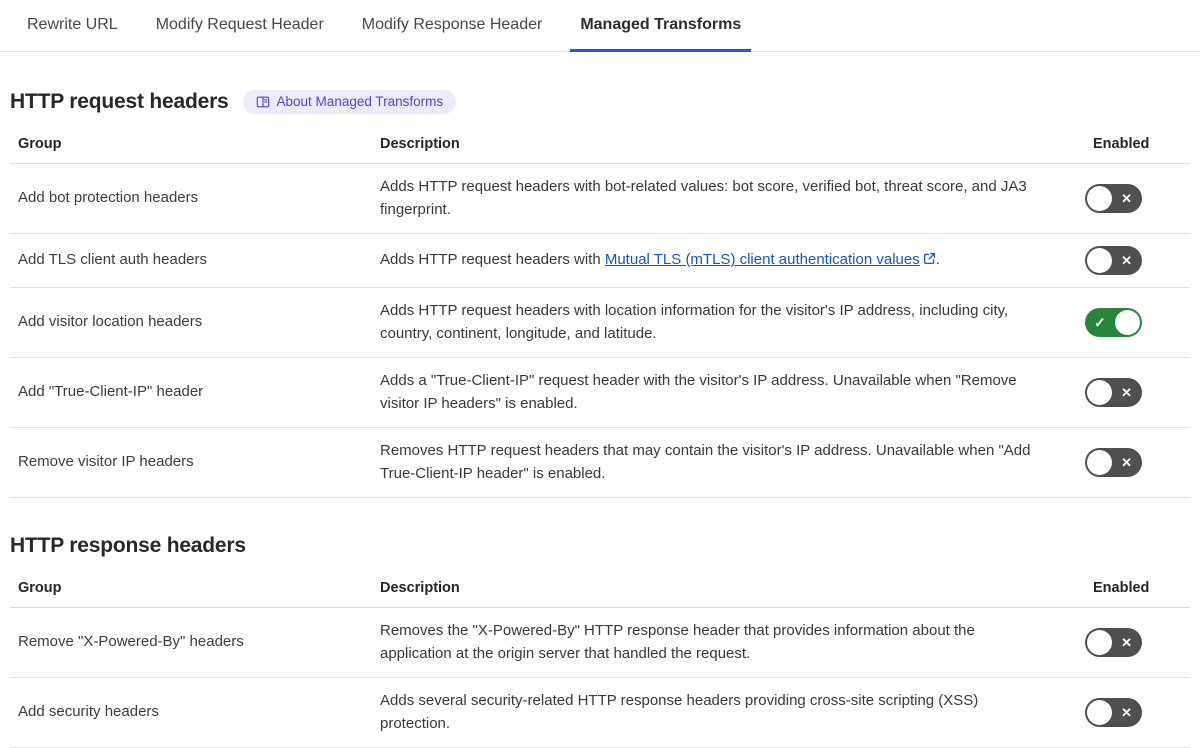 Image resolution: width=1200 pixels, height=748 pixels. I want to click on book-icon, so click(263, 102).